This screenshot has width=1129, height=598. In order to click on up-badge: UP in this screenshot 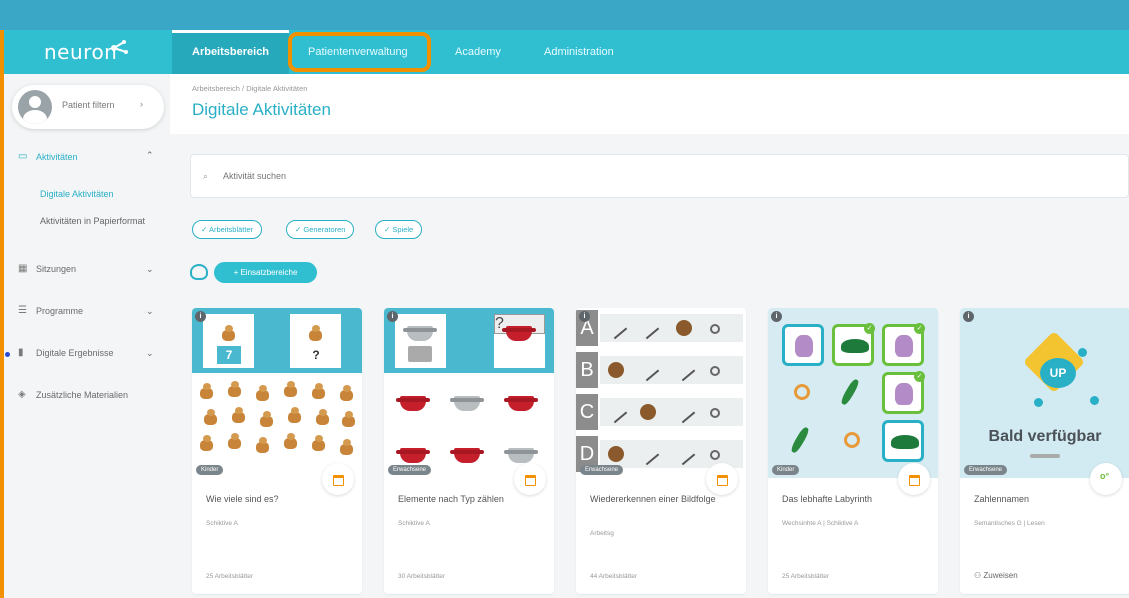, I will do `click(1058, 373)`.